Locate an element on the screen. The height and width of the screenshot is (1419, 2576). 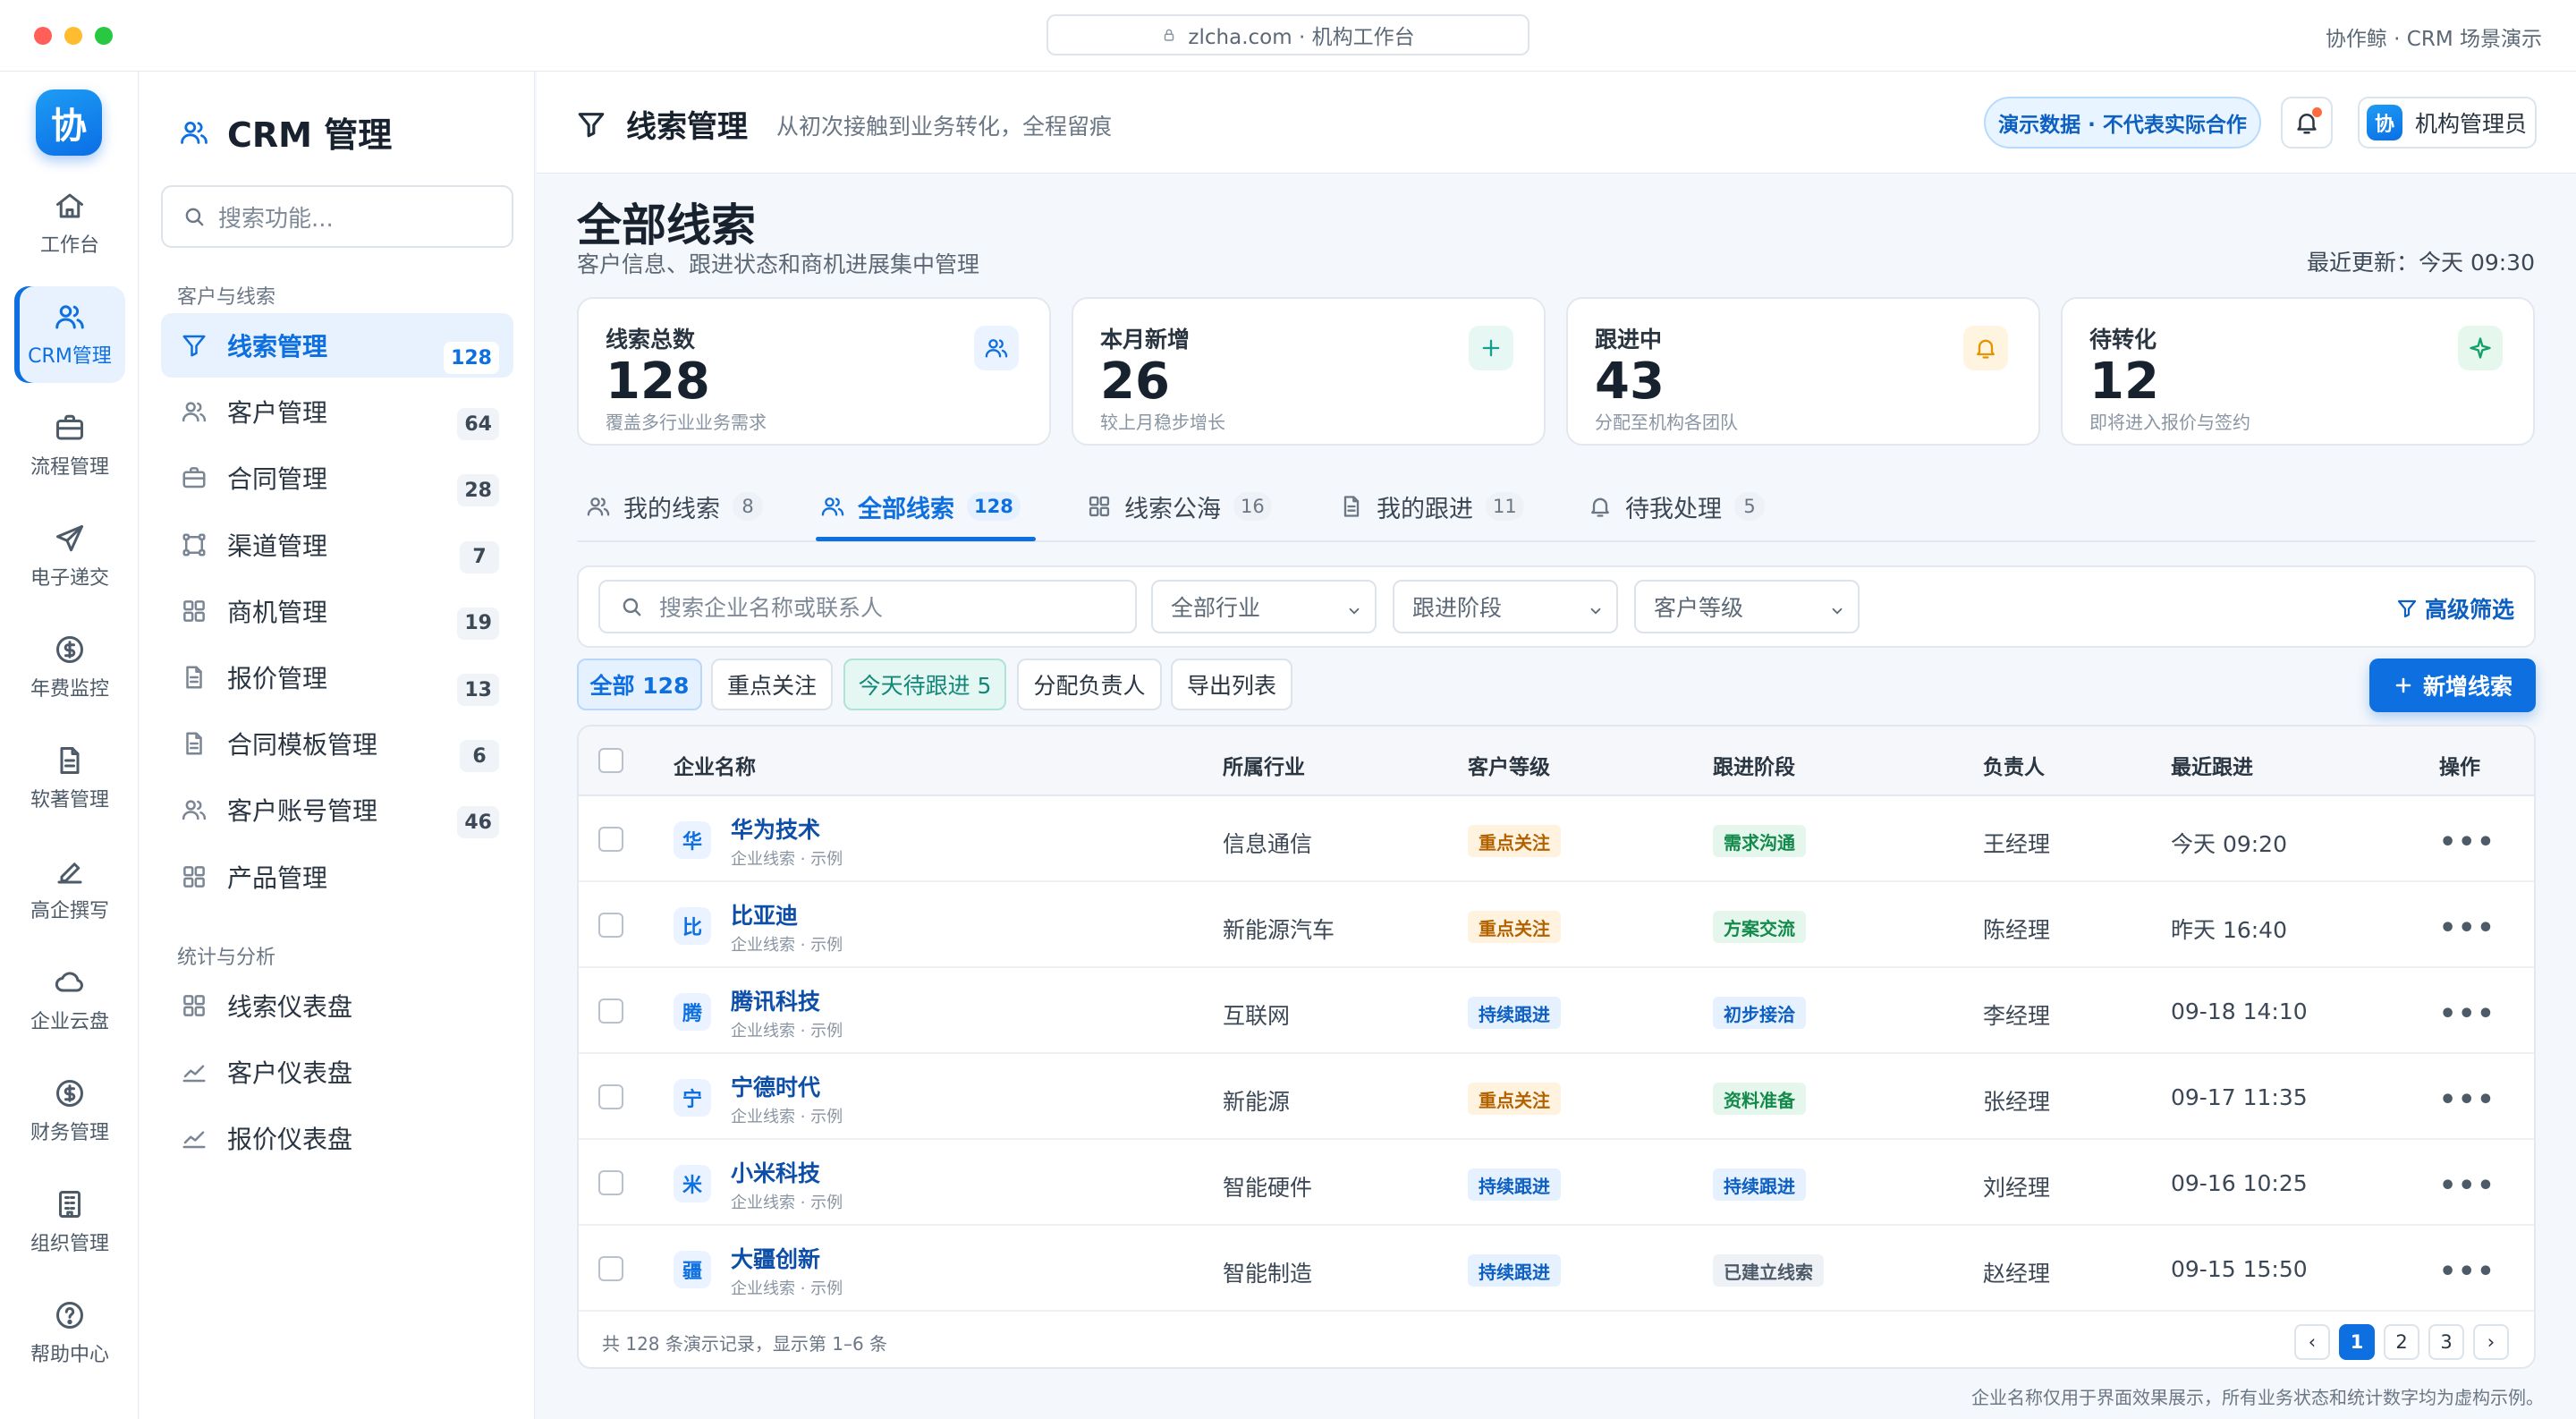
industry-select: 全部行业 is located at coordinates (1264, 606).